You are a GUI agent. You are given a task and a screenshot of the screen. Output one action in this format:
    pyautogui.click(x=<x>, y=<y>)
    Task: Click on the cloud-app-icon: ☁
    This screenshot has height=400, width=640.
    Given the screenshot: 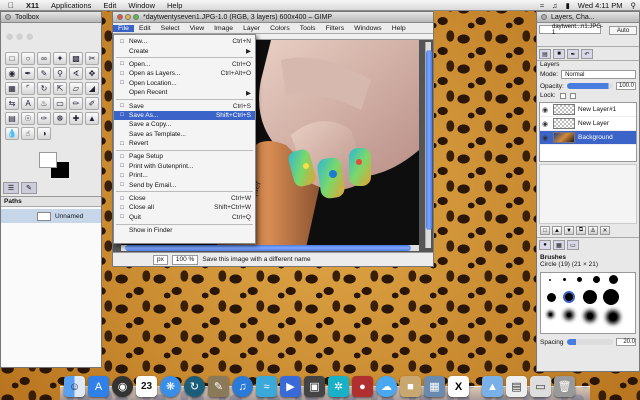 What is the action you would take?
    pyautogui.click(x=386, y=386)
    